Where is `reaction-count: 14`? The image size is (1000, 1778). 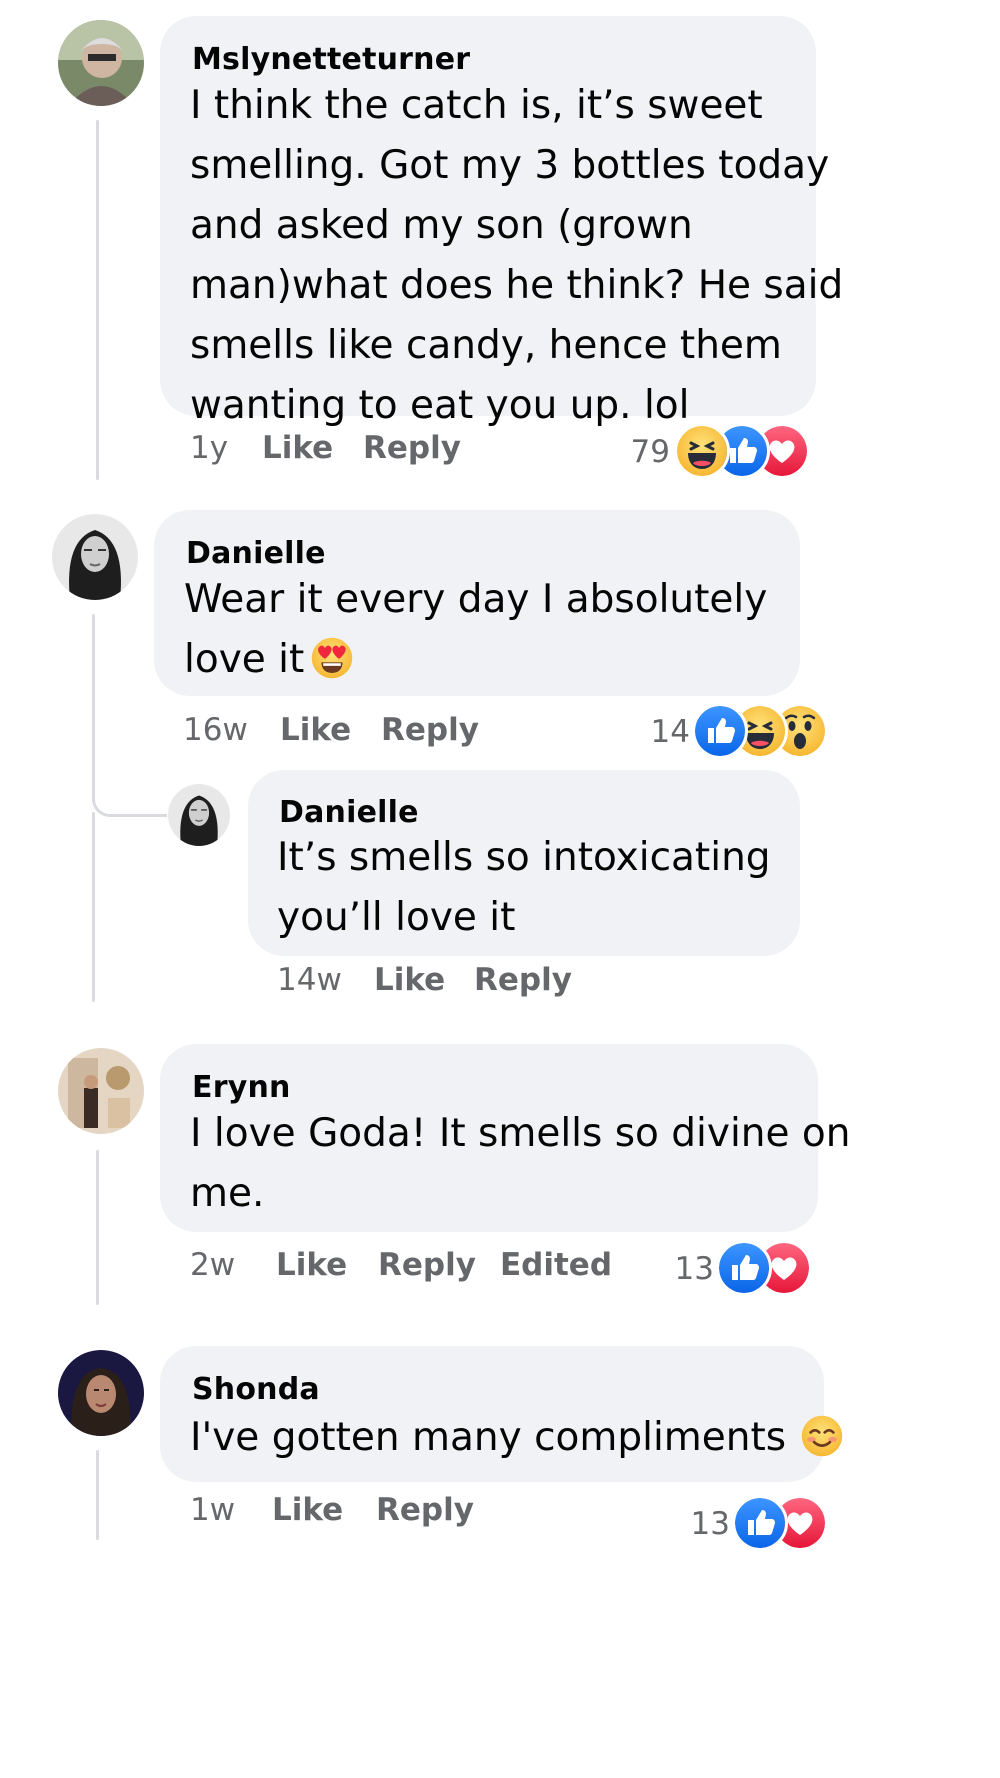 reaction-count: 14 is located at coordinates (665, 732).